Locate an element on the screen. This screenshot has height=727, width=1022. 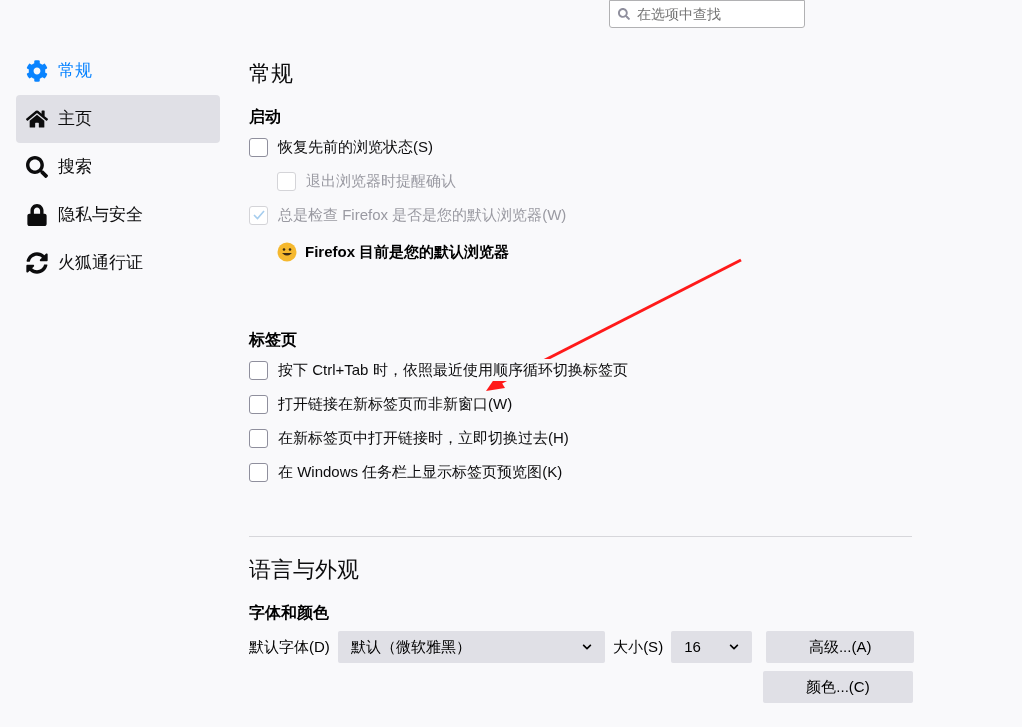
padlock-icon is located at coordinates (37, 215).